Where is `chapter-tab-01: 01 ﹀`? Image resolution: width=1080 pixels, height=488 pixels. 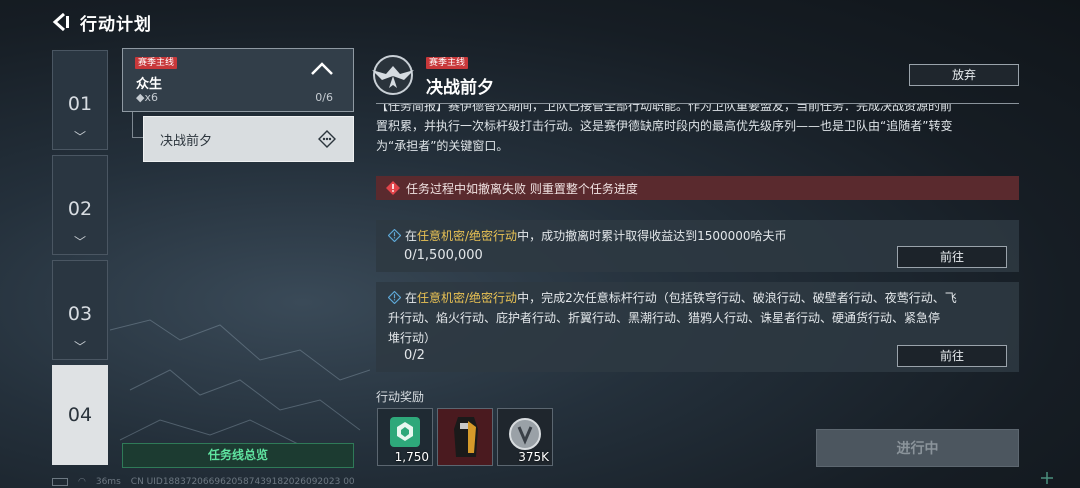 chapter-tab-01: 01 ﹀ is located at coordinates (80, 100).